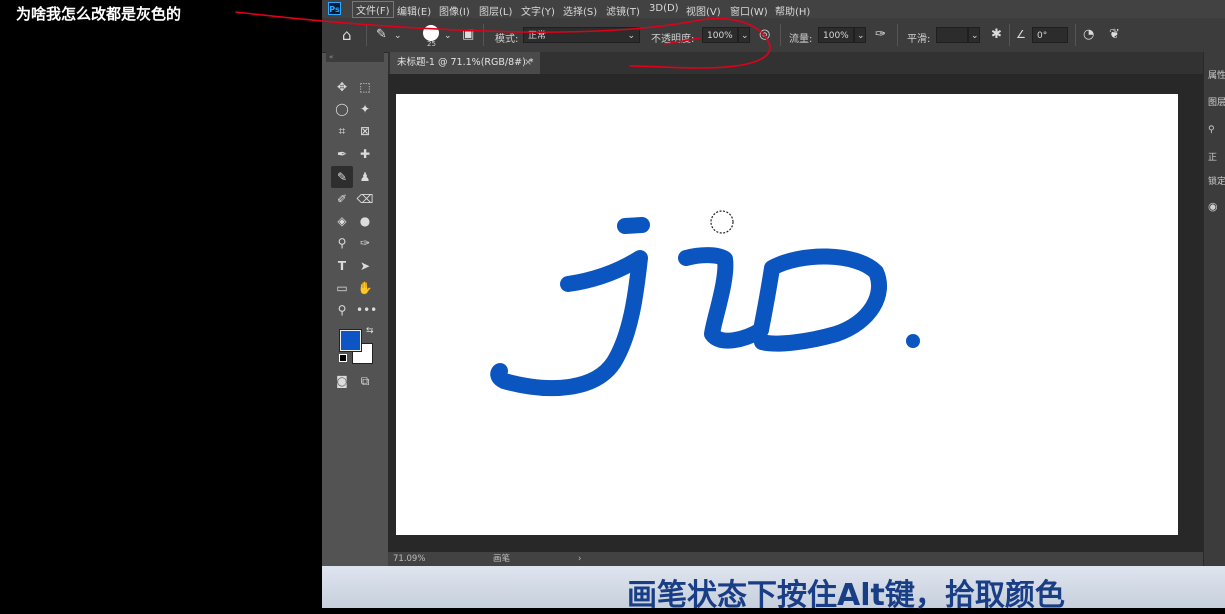 The width and height of the screenshot is (1225, 614). What do you see at coordinates (682, 41) in the screenshot?
I see `annotation-underline` at bounding box center [682, 41].